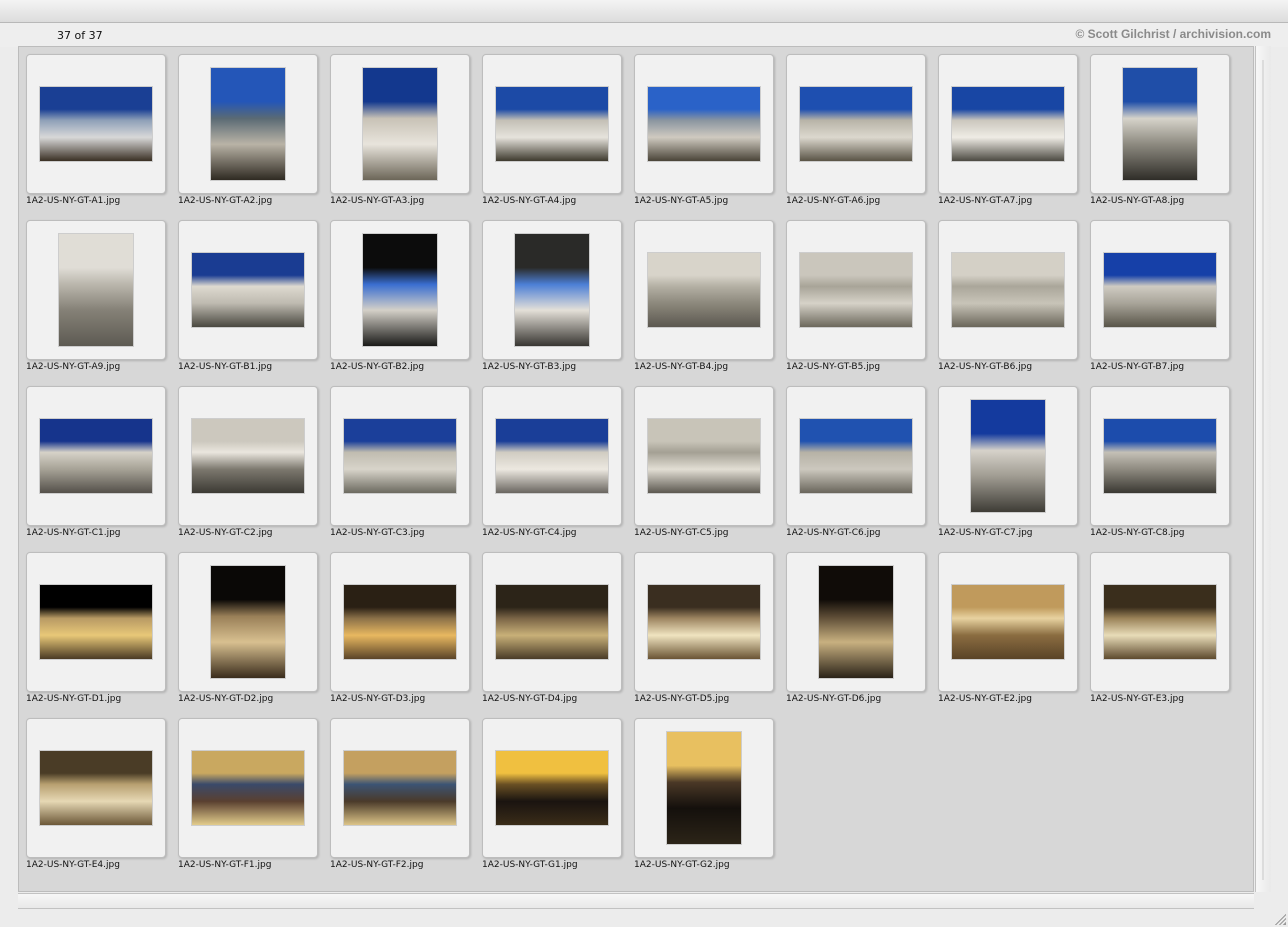 The image size is (1288, 927). I want to click on thumbnail-item: 1A2-US-NY-GT-C7.jpg, so click(1008, 466).